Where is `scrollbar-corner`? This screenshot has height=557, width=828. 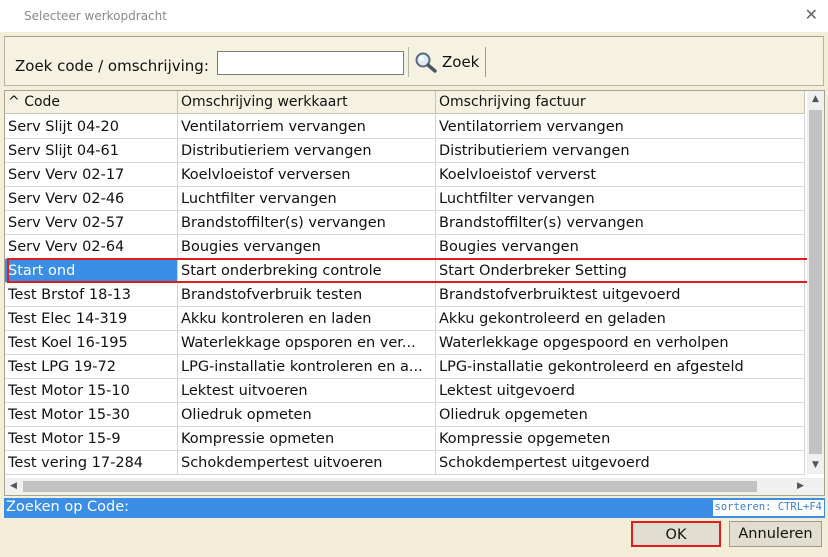 scrollbar-corner is located at coordinates (815, 486).